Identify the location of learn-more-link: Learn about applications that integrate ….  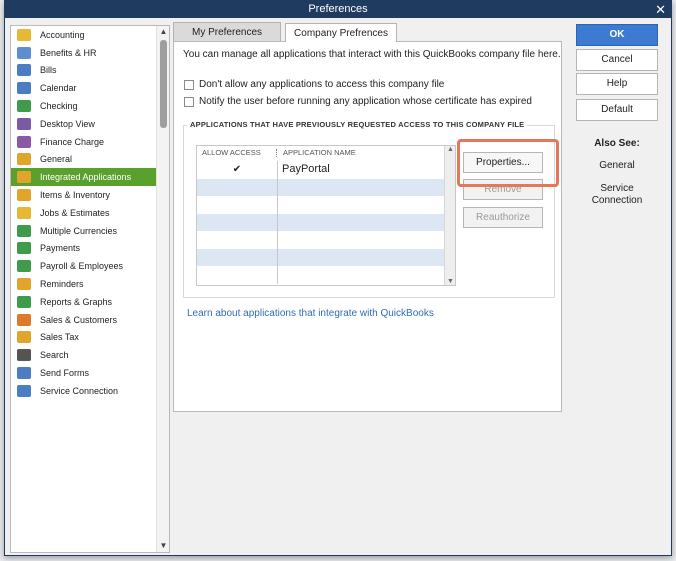
(310, 313).